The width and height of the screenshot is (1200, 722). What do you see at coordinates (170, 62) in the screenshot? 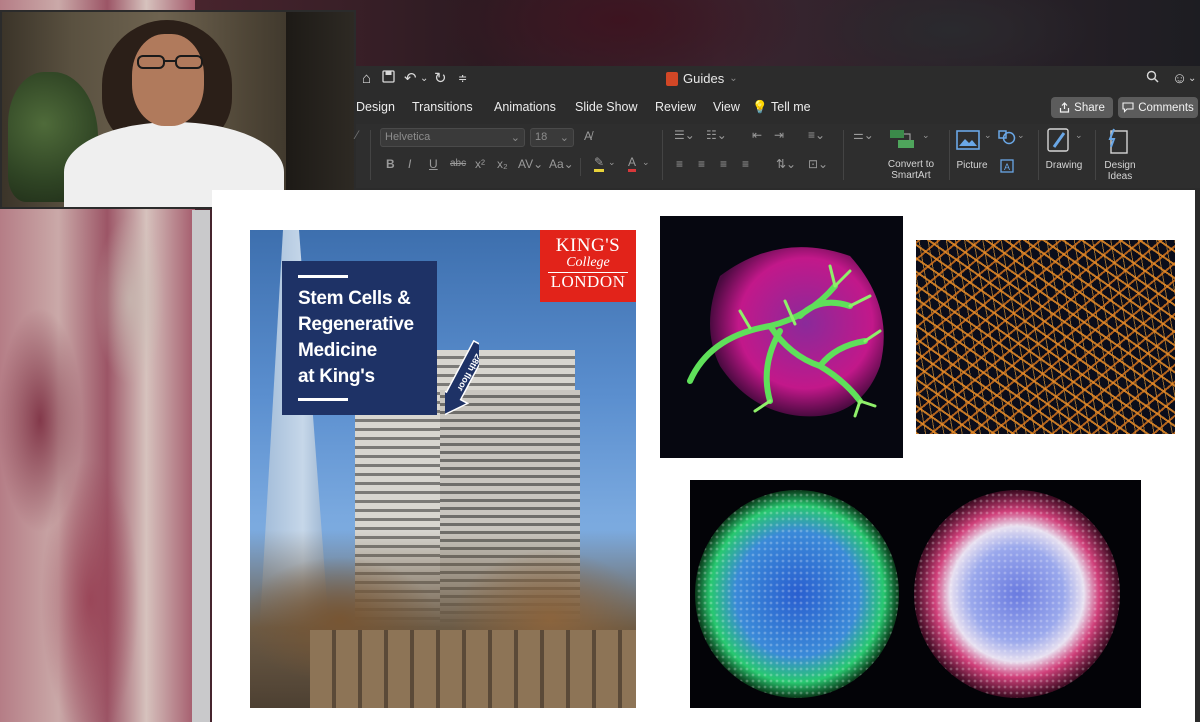
I see `glasses-icon` at bounding box center [170, 62].